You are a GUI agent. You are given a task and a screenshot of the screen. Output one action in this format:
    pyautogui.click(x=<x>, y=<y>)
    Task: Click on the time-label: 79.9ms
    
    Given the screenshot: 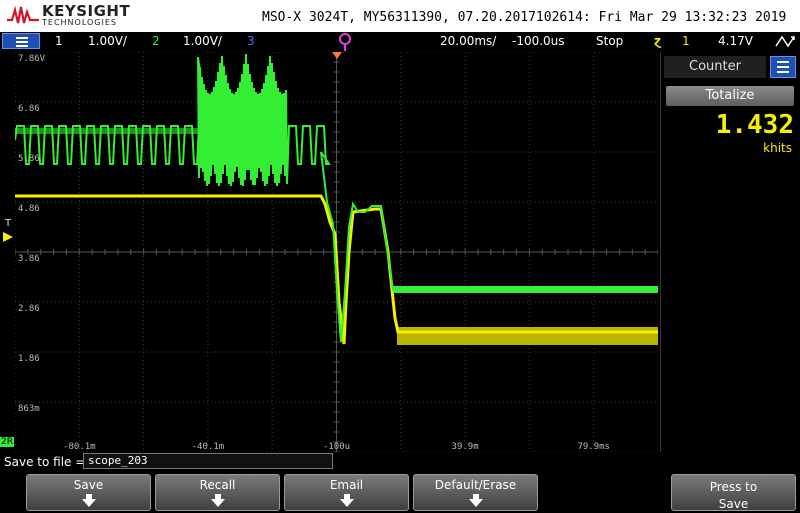 What is the action you would take?
    pyautogui.click(x=593, y=447)
    